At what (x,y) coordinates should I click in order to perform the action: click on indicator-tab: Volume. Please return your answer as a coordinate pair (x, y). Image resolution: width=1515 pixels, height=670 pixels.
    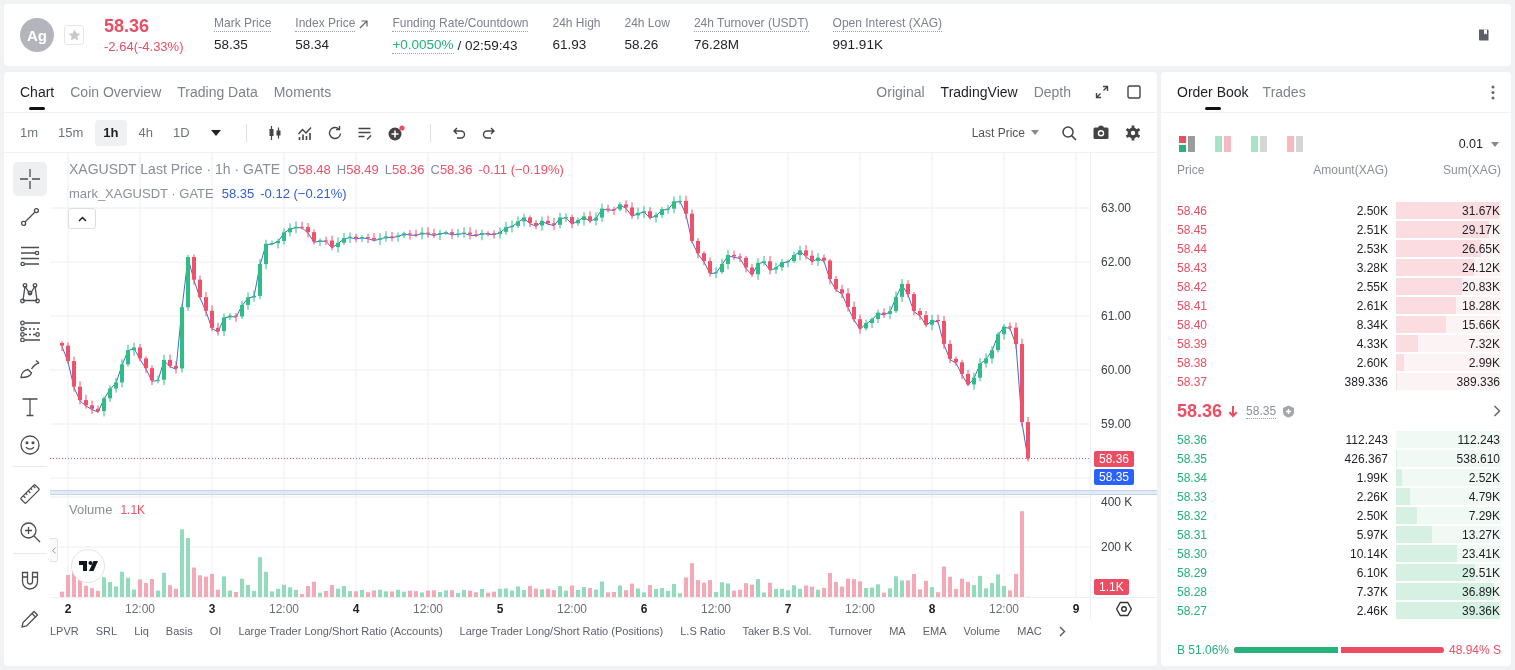
    Looking at the image, I should click on (982, 631).